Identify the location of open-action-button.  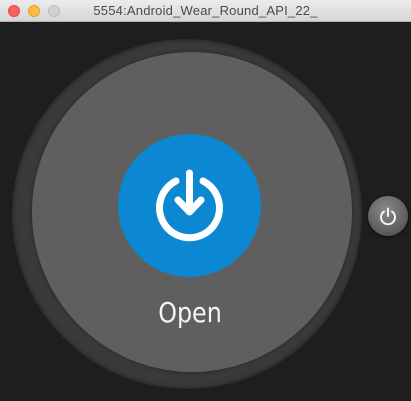
(189, 205).